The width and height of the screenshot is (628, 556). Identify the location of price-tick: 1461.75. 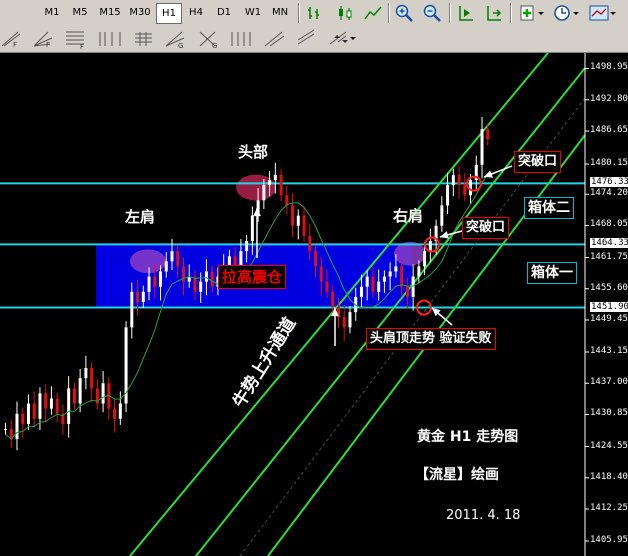
(609, 256).